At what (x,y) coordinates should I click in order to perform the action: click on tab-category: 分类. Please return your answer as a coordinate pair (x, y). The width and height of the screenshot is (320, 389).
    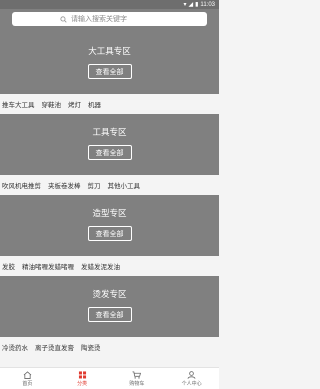
    Looking at the image, I should click on (82, 378).